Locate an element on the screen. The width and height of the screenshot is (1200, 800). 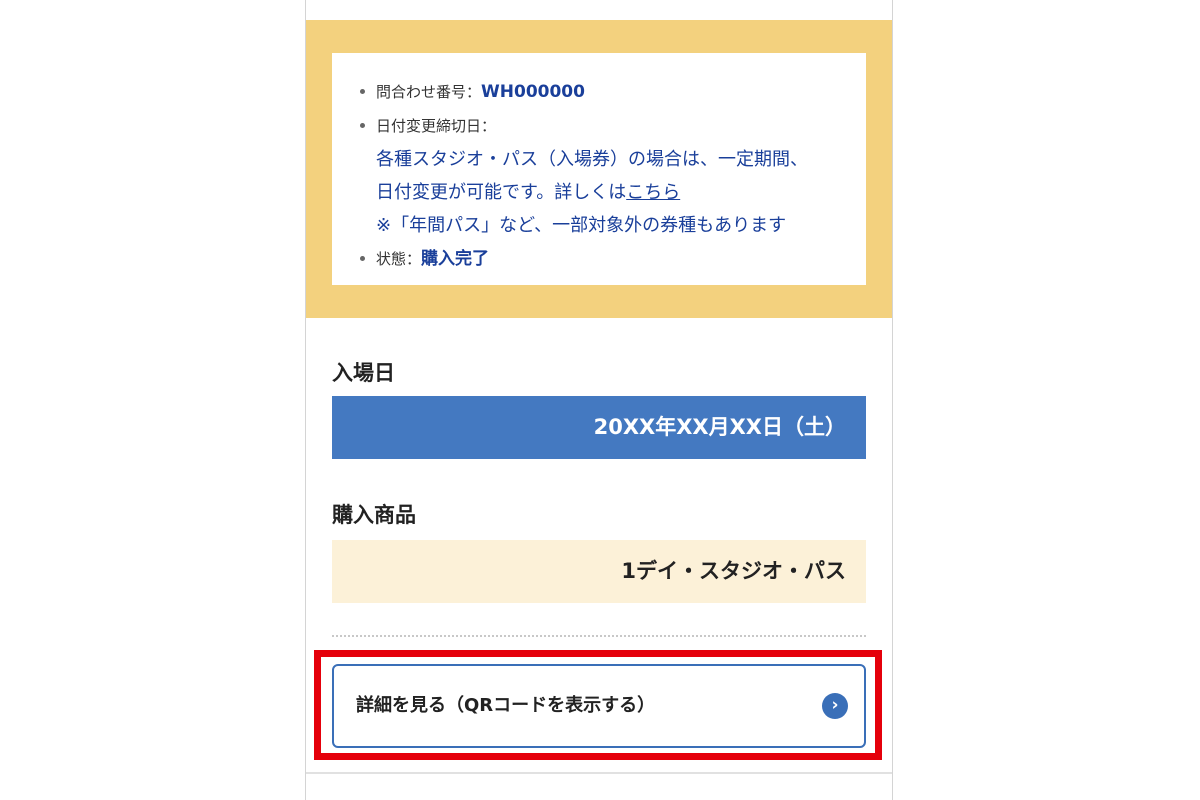
view-details-qr-button: 詳細を見る（QRコードを表示する） › is located at coordinates (599, 706).